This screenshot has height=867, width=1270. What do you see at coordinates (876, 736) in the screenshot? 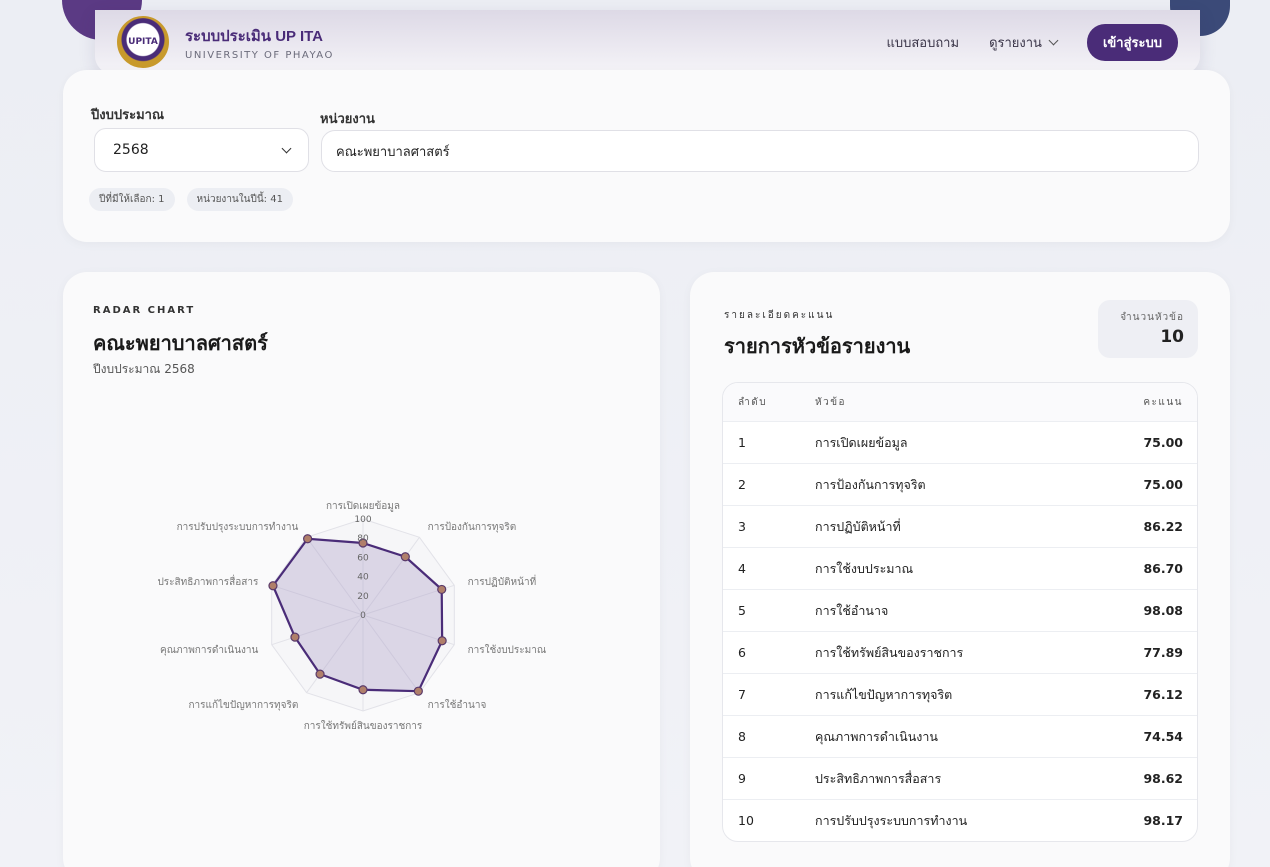
I see `row-topic: คุณภาพการดำเนินงาน` at bounding box center [876, 736].